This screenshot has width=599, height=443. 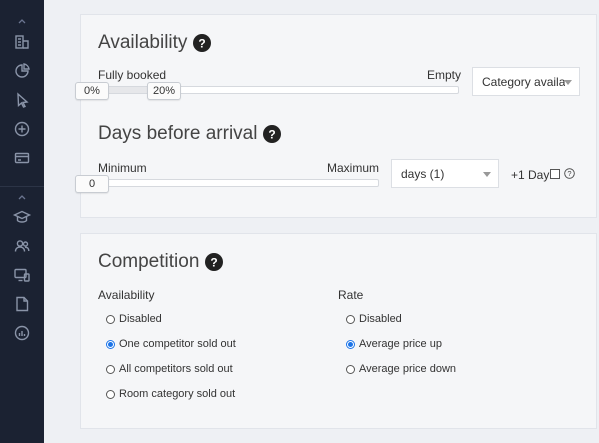 What do you see at coordinates (143, 42) in the screenshot?
I see `availability-title: Availability` at bounding box center [143, 42].